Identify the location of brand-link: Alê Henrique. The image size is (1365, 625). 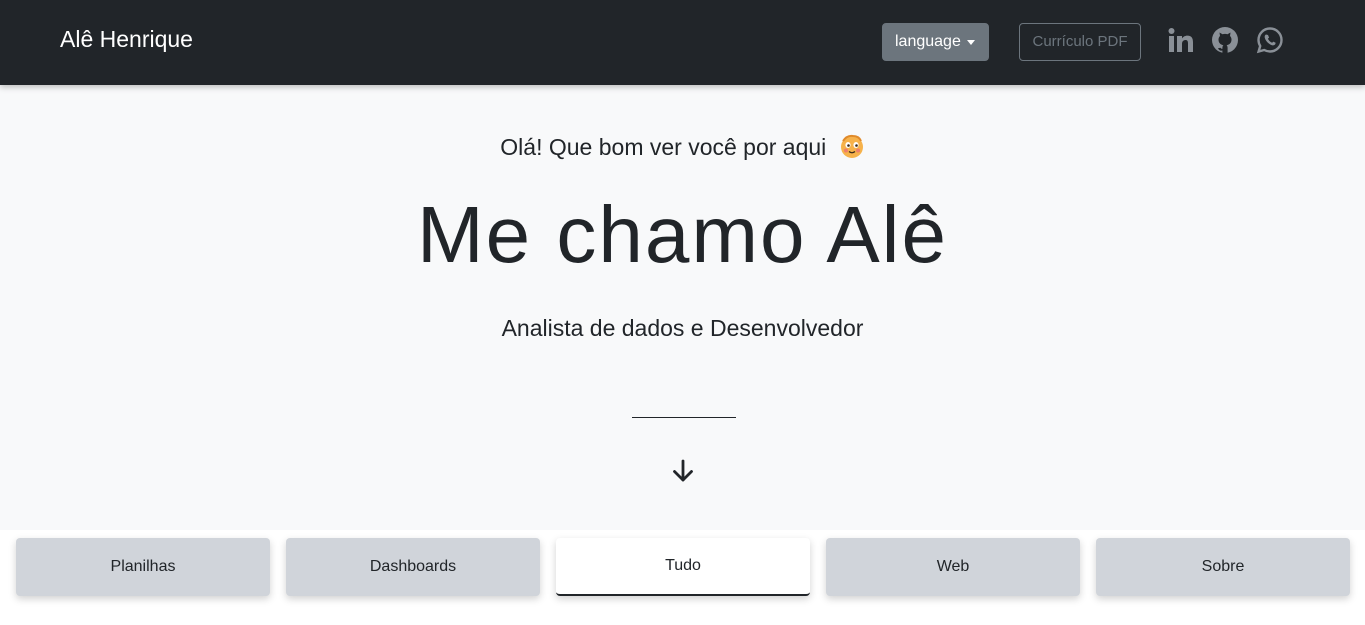
(126, 39).